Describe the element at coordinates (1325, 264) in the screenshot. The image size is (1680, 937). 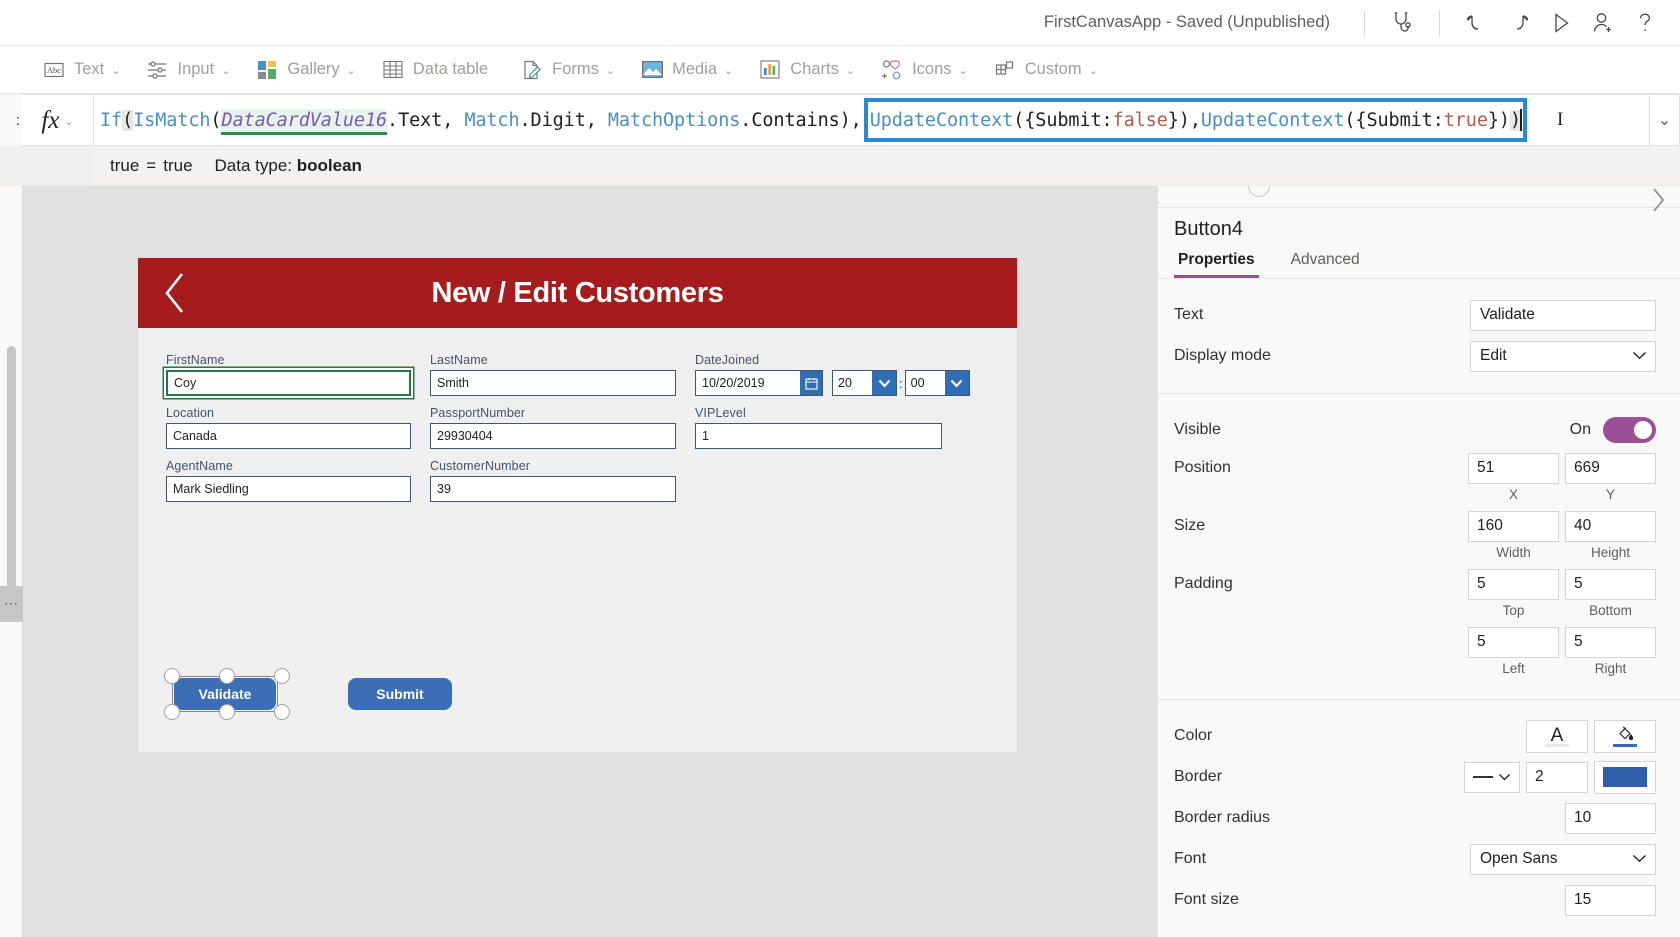
I see `tab-advanced: Advanced` at that location.